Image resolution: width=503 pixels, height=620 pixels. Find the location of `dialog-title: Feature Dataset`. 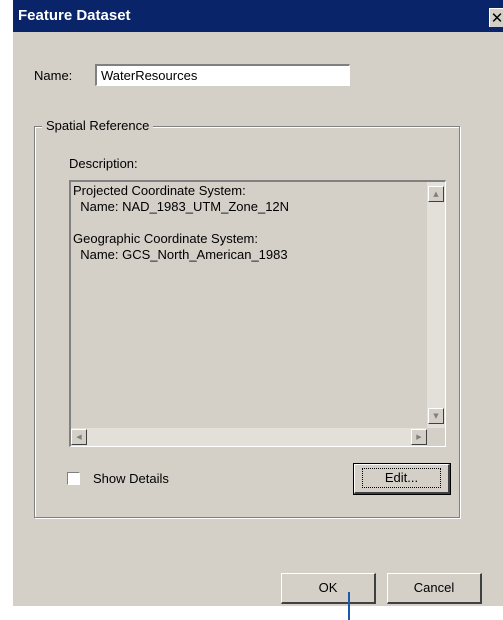

dialog-title: Feature Dataset is located at coordinates (74, 15).